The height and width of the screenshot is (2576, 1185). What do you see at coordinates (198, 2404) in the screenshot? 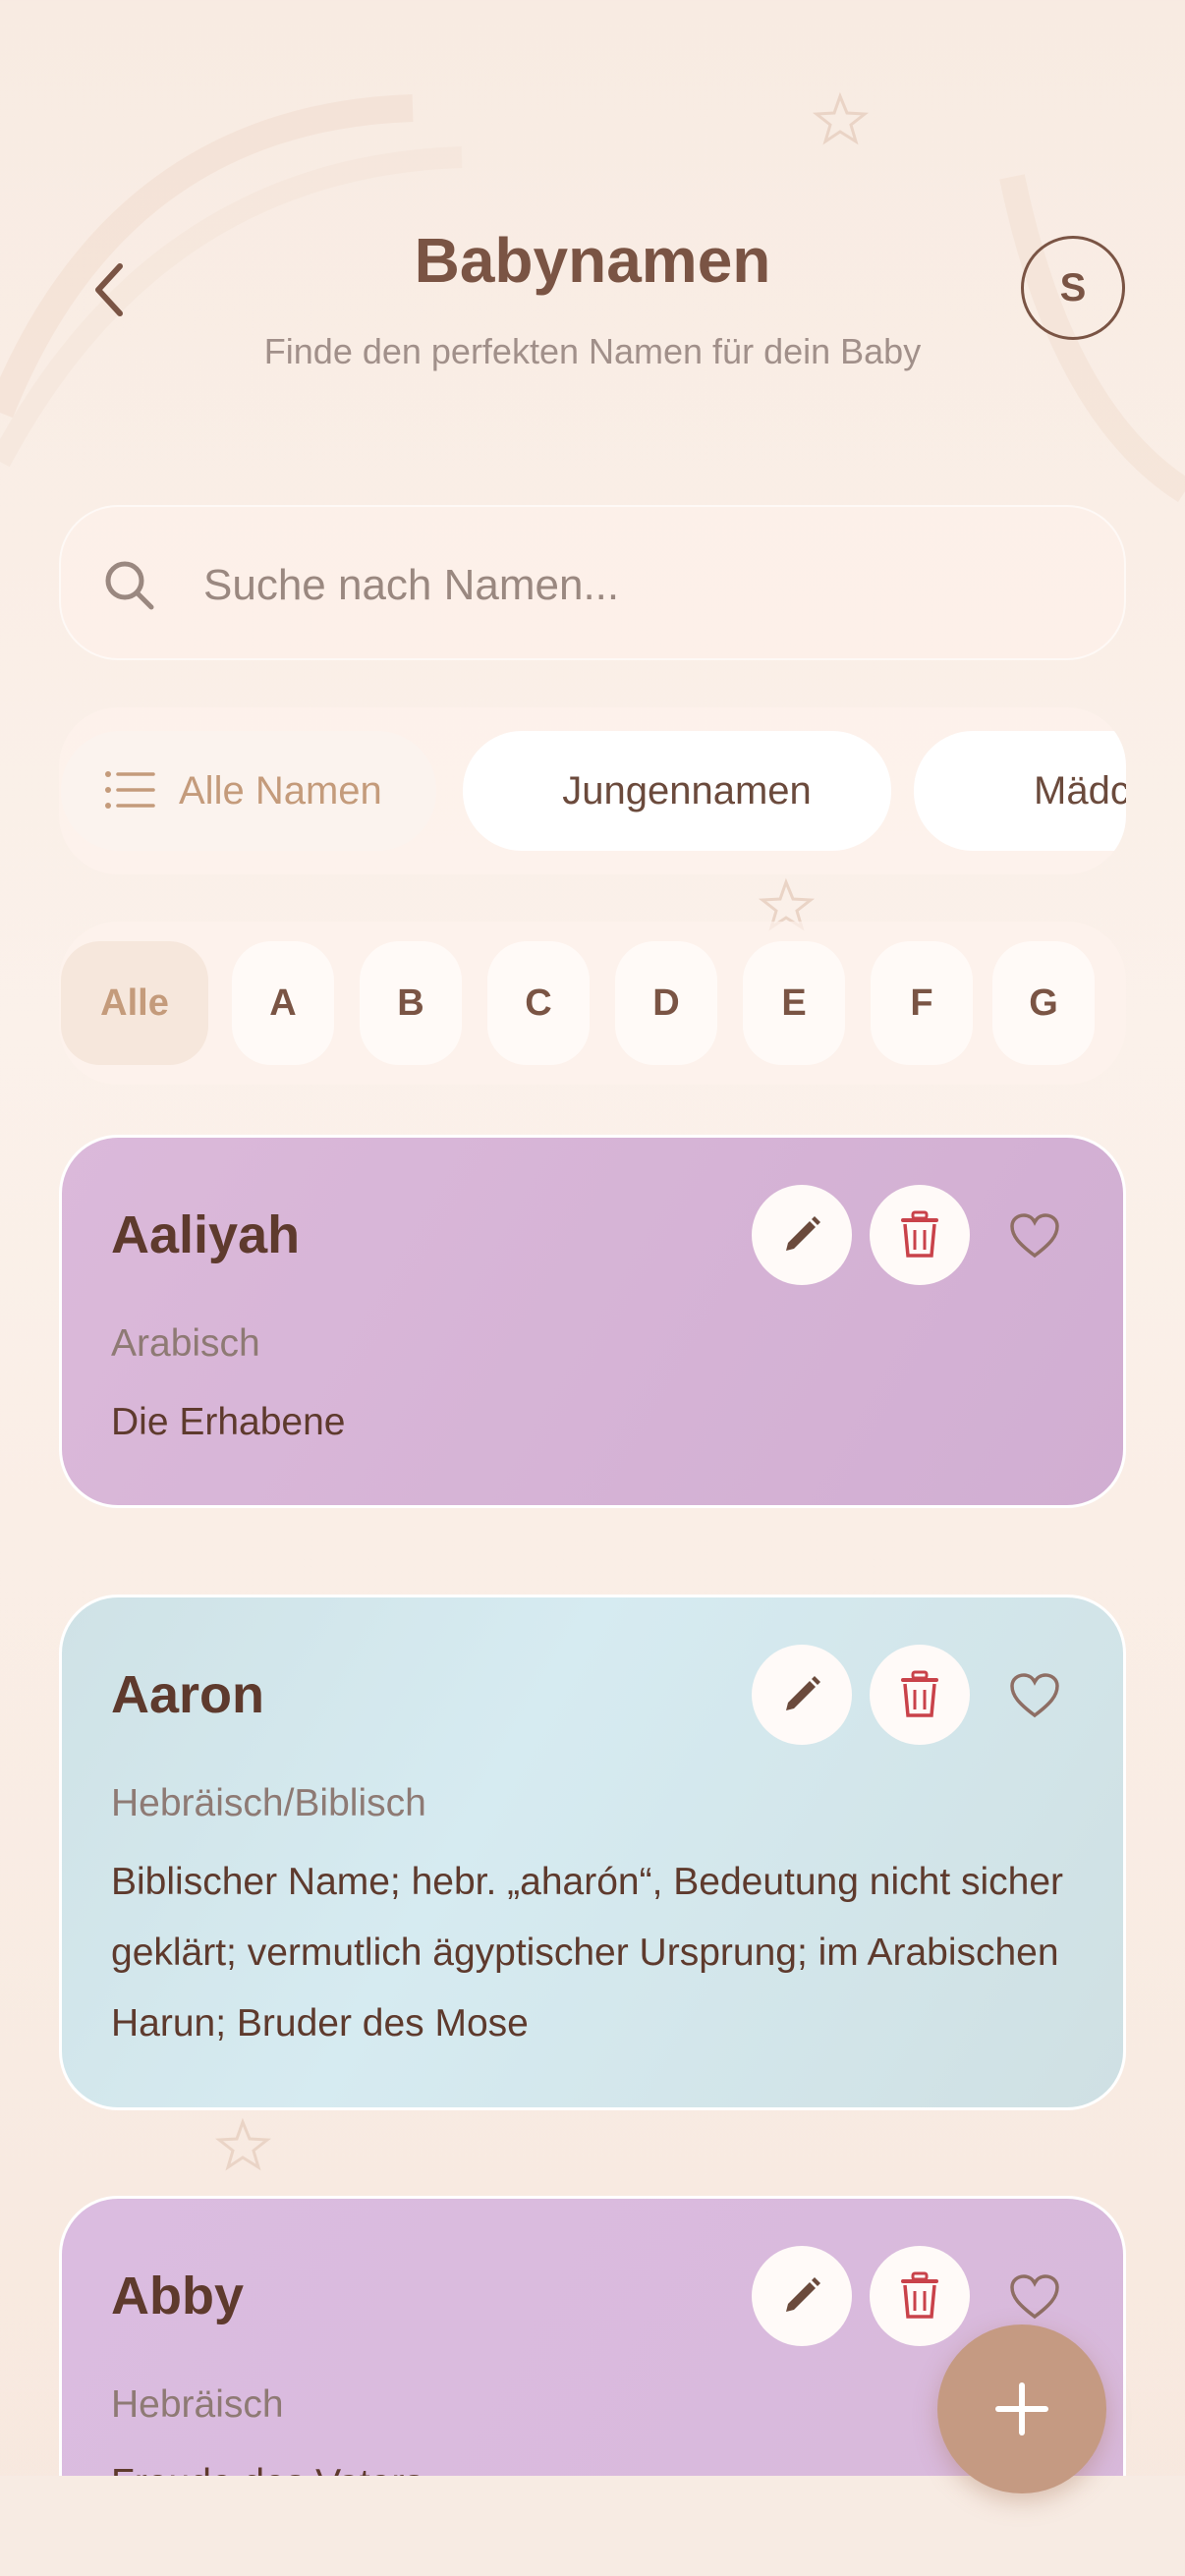
I see `card-origin: Hebräisch` at bounding box center [198, 2404].